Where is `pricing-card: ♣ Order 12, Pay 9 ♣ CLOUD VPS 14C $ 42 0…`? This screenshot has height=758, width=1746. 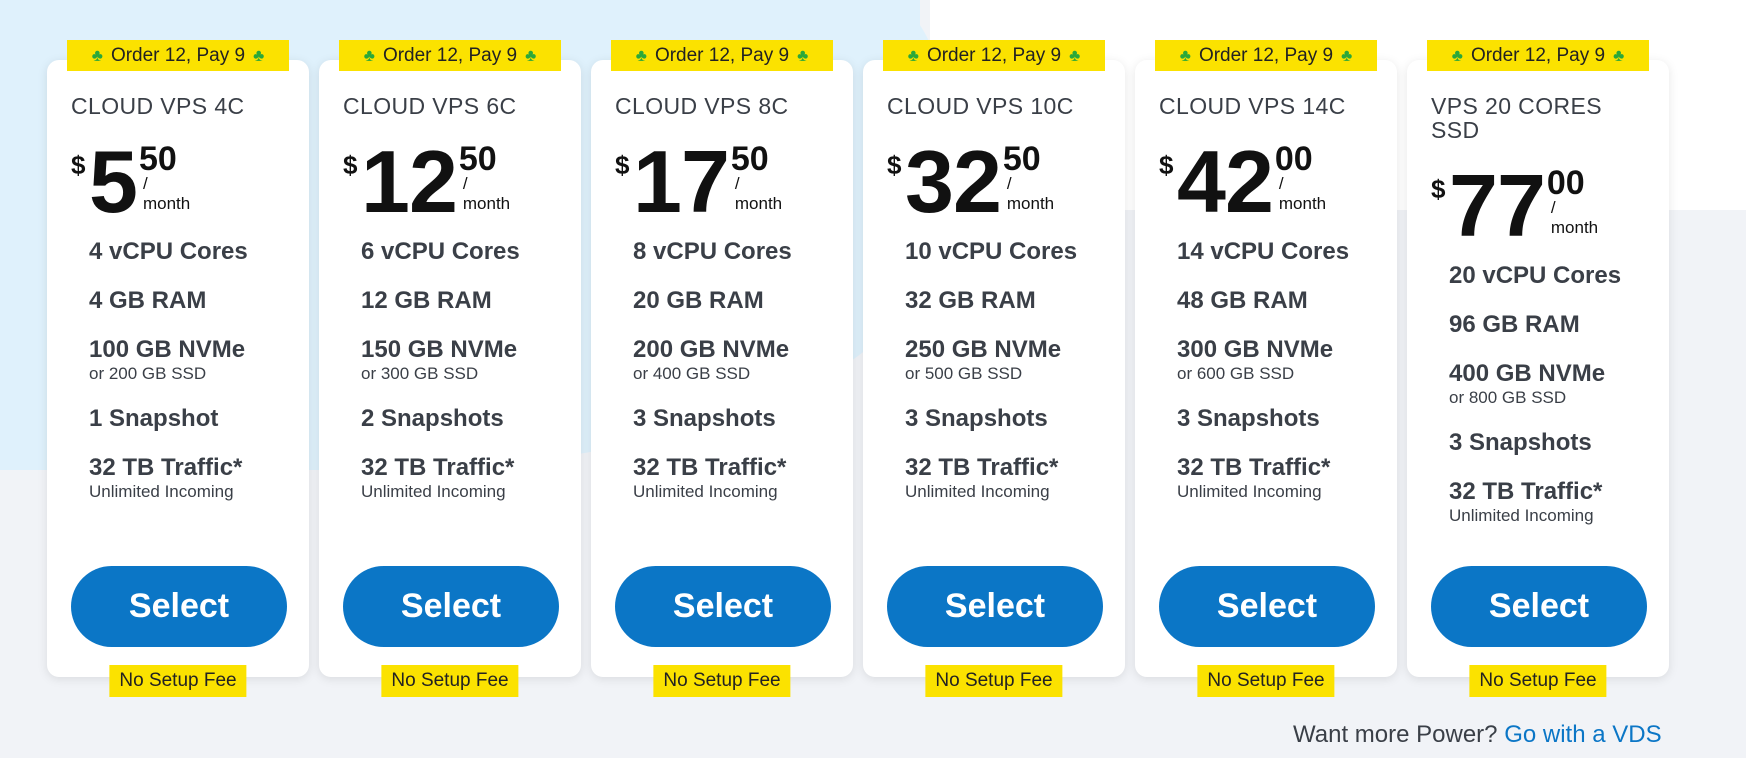
pricing-card: ♣ Order 12, Pay 9 ♣ CLOUD VPS 14C $ 42 0… is located at coordinates (1266, 368).